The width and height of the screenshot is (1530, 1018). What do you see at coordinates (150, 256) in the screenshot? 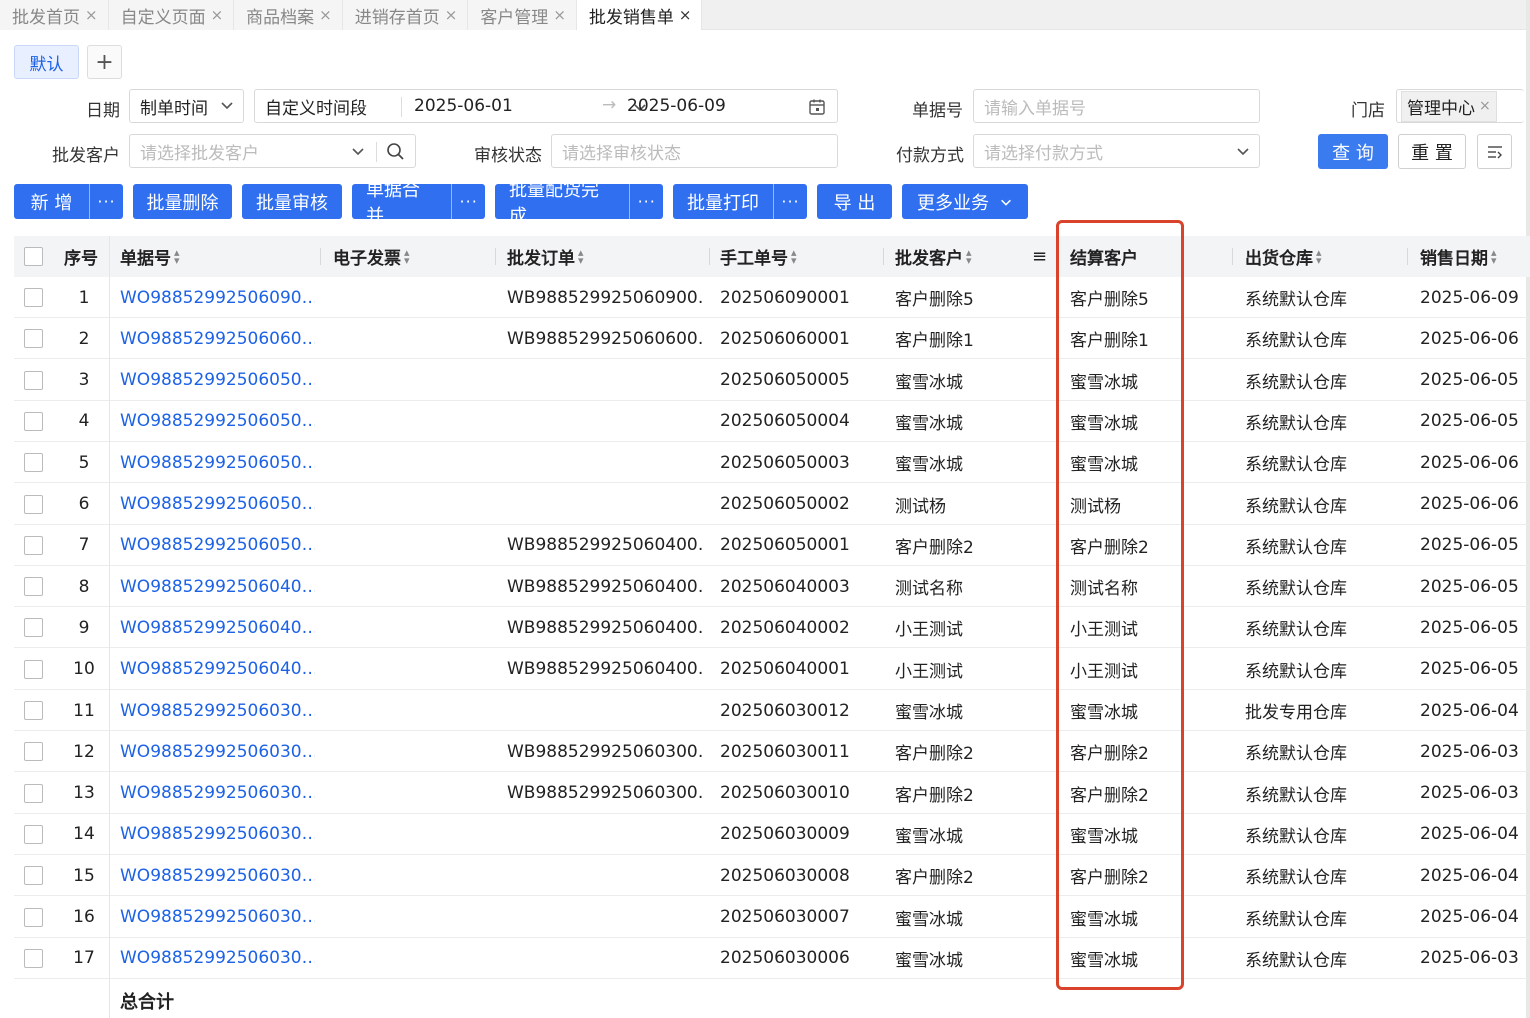
I see `header-doc-no: 单据号 ▴ ▾` at bounding box center [150, 256].